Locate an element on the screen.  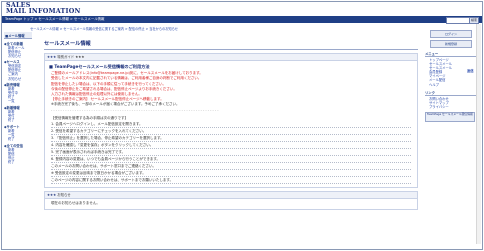
logo-line-2: MAIL INFOMATION is located at coordinates (43, 10).